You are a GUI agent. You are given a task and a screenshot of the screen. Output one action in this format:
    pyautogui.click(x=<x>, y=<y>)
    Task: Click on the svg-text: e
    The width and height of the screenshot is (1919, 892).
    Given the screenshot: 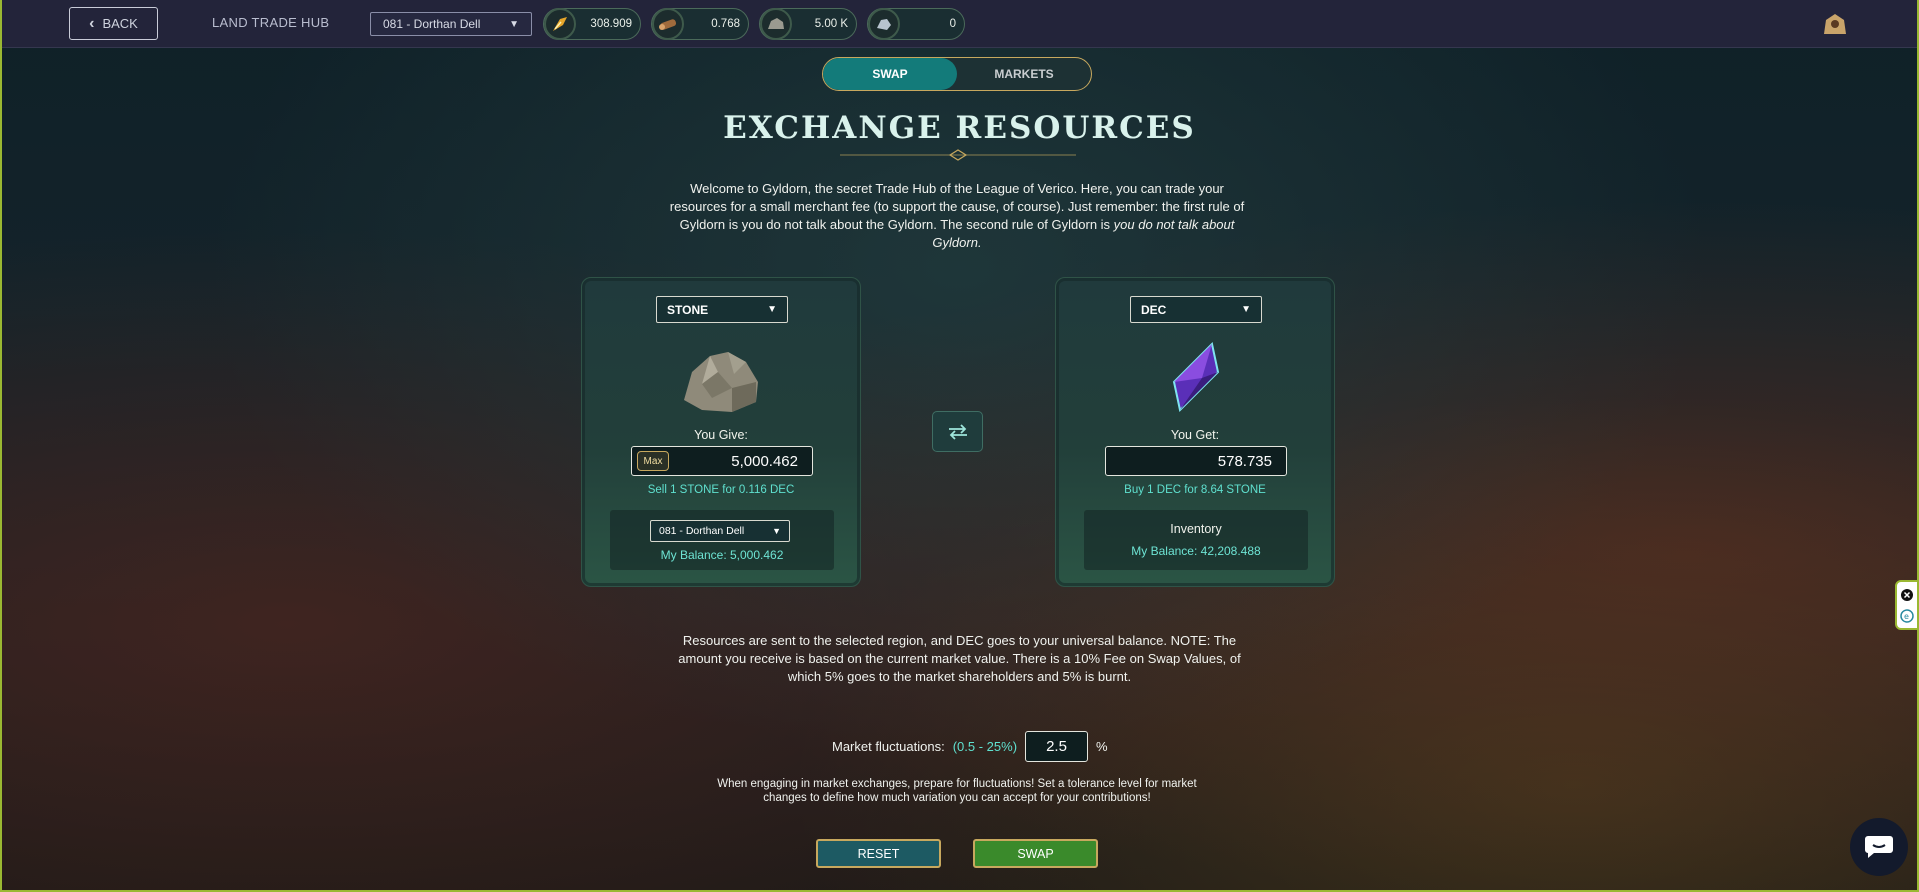 What is the action you would take?
    pyautogui.click(x=1906, y=616)
    